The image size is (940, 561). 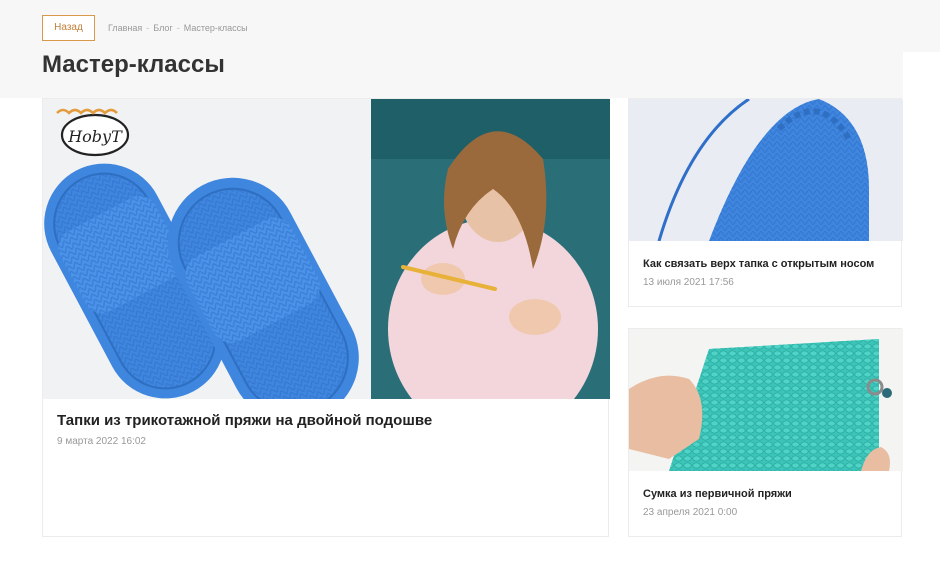 What do you see at coordinates (717, 494) in the screenshot?
I see `article-title: Сумка из первичной пряжи` at bounding box center [717, 494].